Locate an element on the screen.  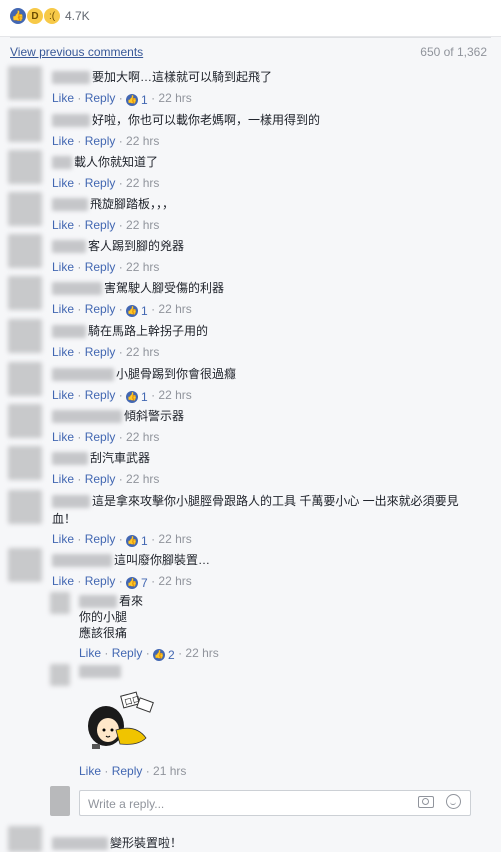
comment: 騎在馬路上幹拐子用的 Like · Reply · 22 hrs is located at coordinates (130, 340).